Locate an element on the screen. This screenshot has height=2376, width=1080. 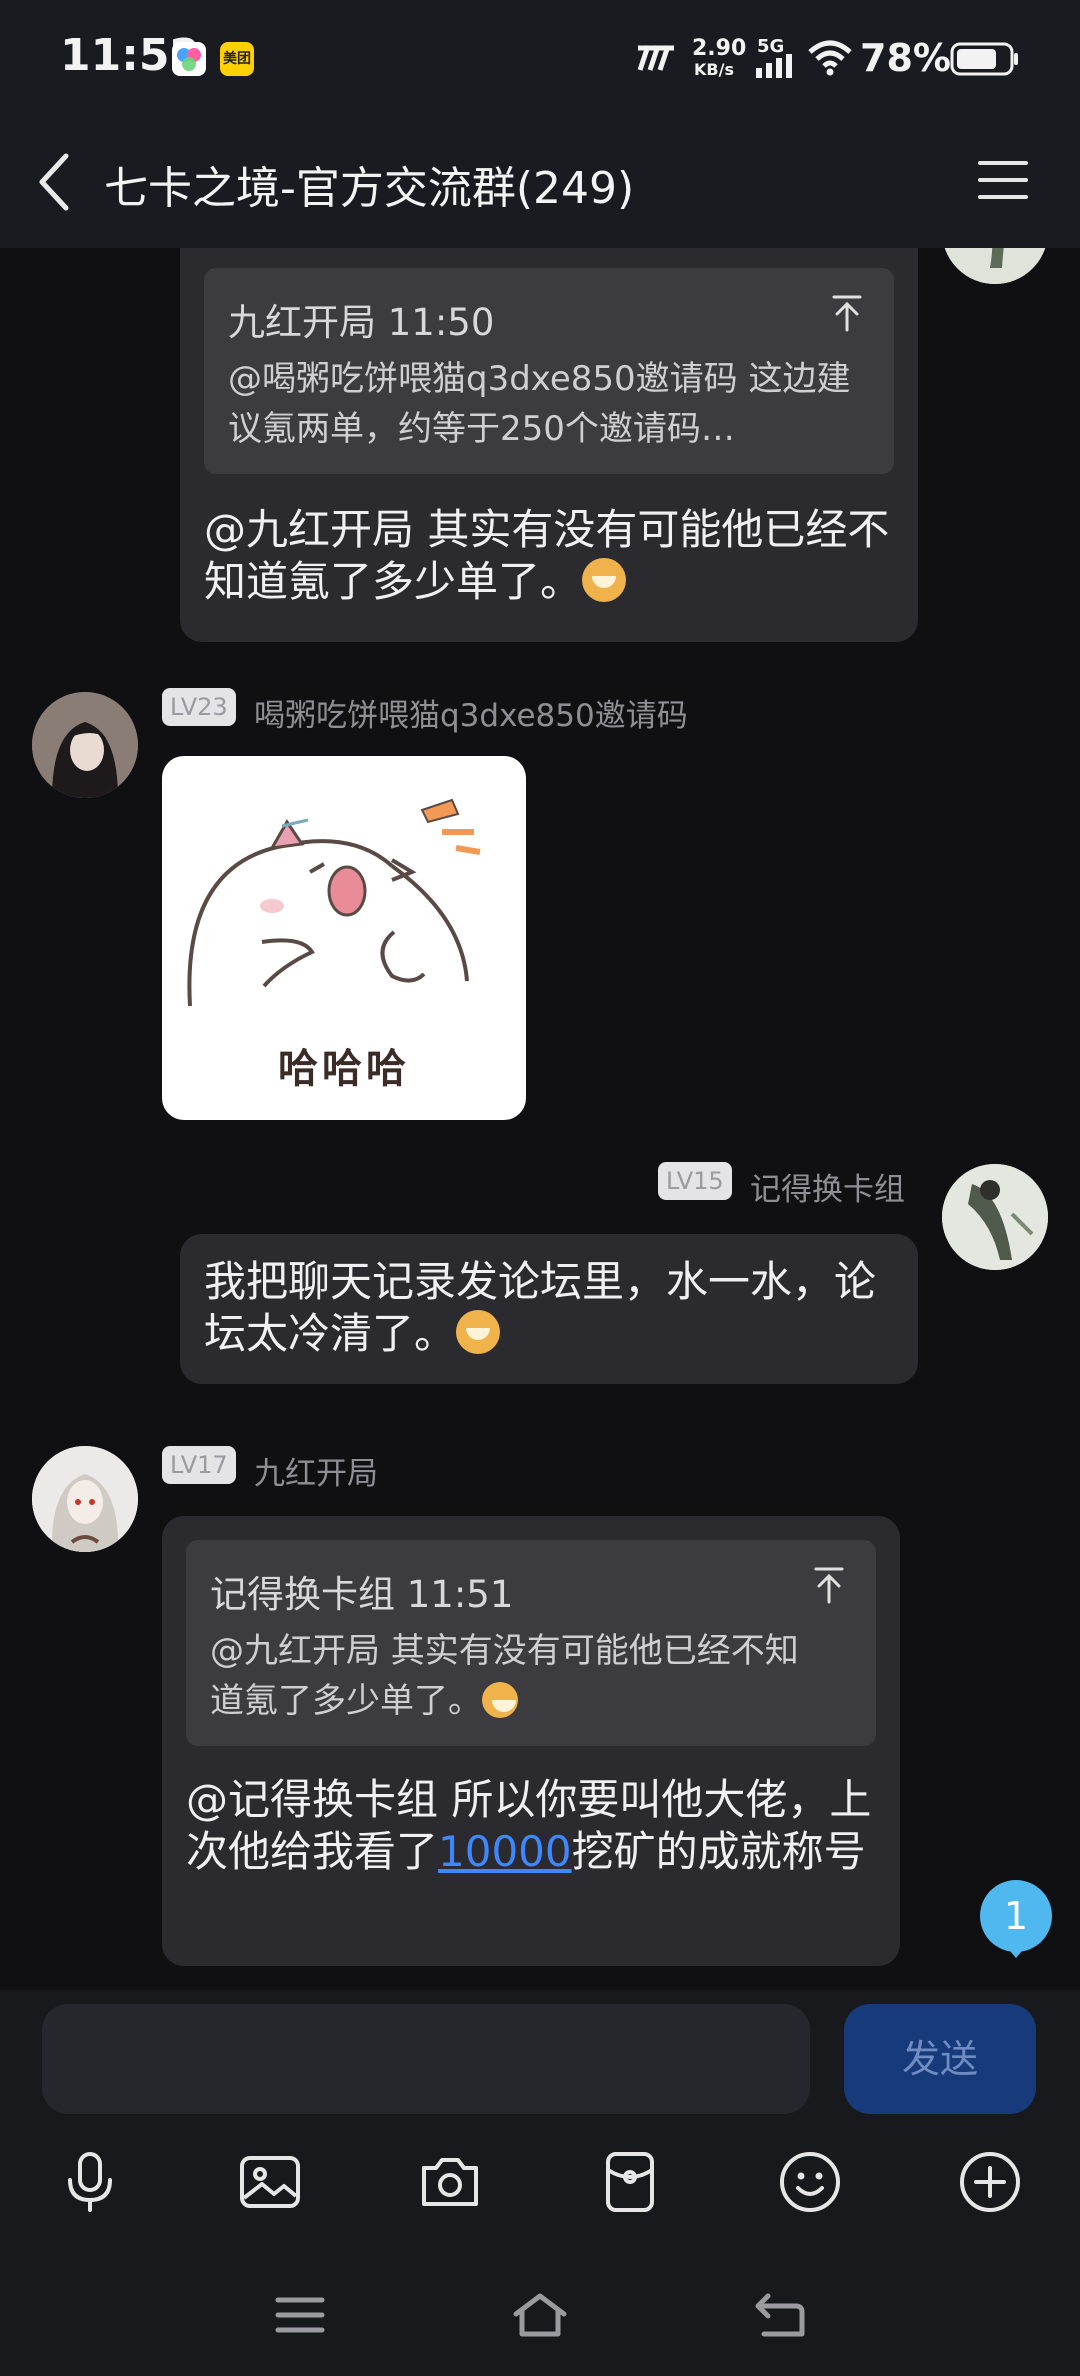
message-bubble: 我把聊天记录发论坛里，水一水，论坛太冷清了。 is located at coordinates (549, 1309).